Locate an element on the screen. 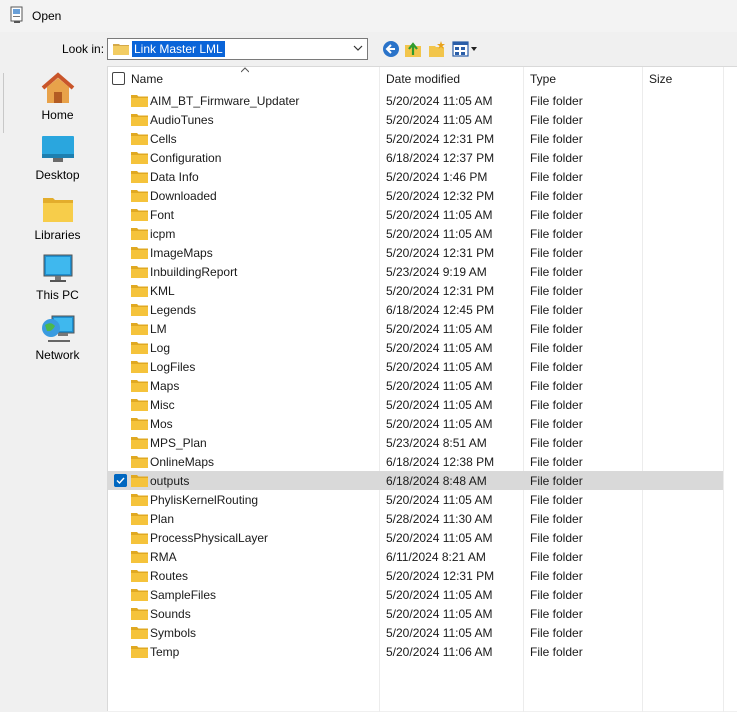 This screenshot has width=737, height=712. file-name: Configuration is located at coordinates (186, 158).